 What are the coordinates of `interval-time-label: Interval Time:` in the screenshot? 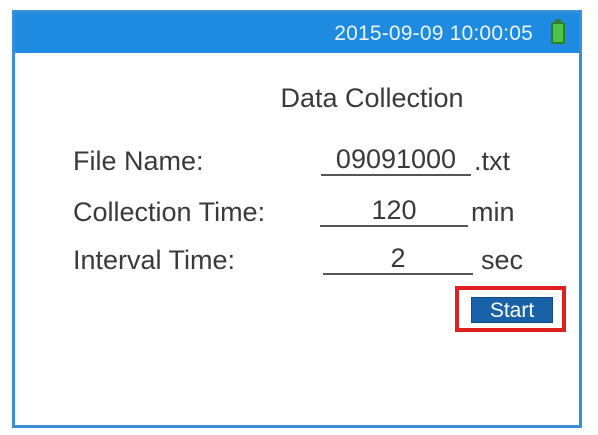 It's located at (154, 260).